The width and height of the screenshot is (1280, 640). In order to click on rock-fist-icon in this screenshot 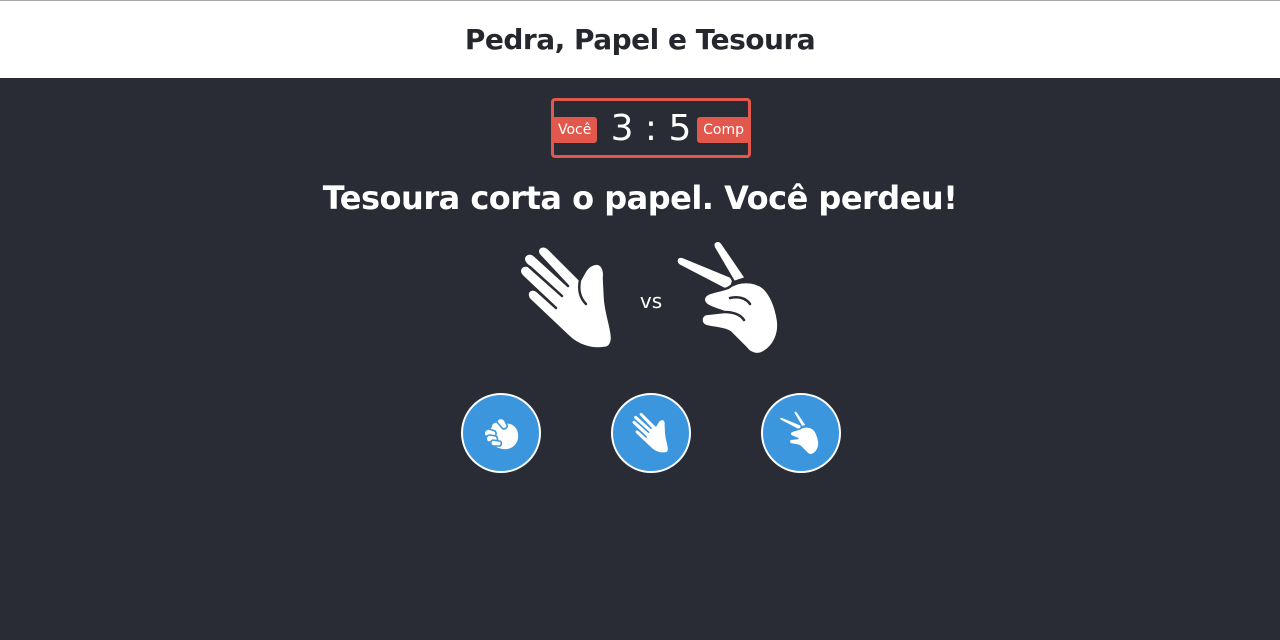, I will do `click(501, 434)`.